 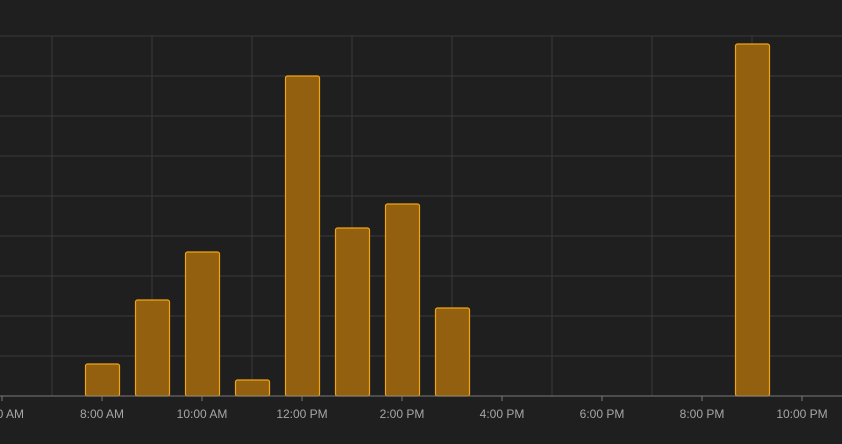 I want to click on x-tick-label: 10:00 AM, so click(x=202, y=414).